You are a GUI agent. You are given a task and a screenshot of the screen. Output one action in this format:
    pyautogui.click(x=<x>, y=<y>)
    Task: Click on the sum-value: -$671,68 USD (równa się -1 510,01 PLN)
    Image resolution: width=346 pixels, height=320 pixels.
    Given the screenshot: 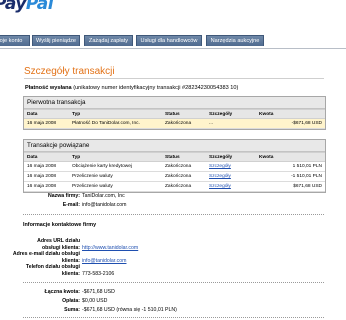 What is the action you would take?
    pyautogui.click(x=129, y=310)
    